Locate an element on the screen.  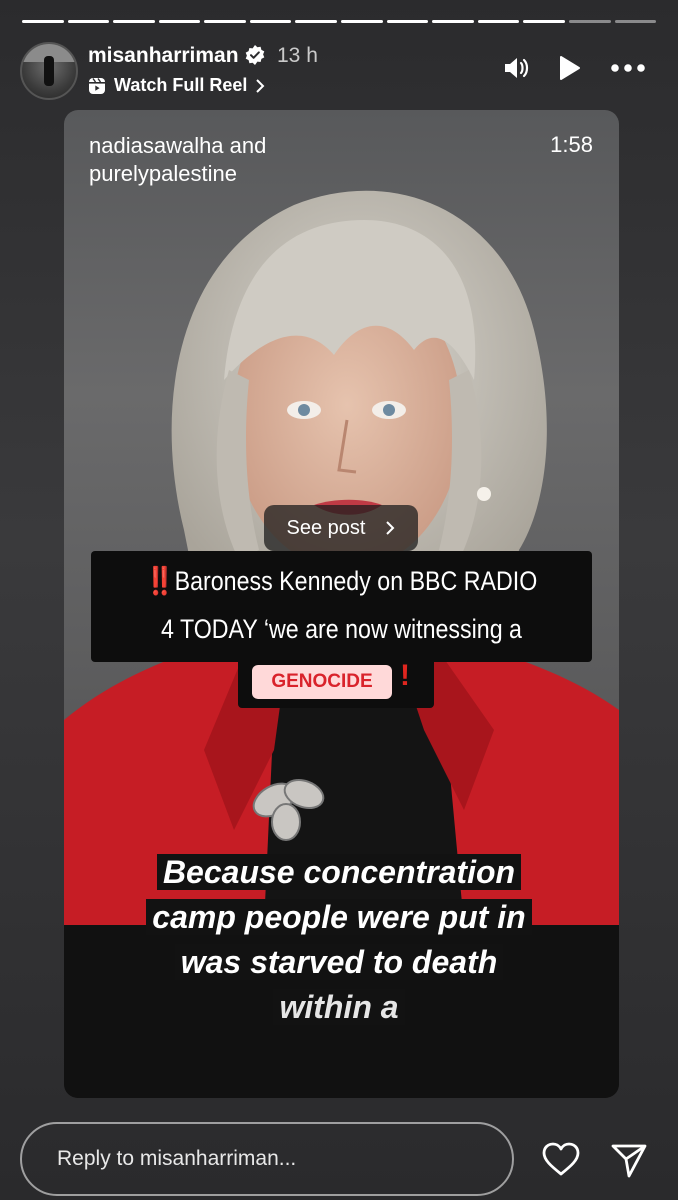
subtitle-line3: was starved to death is located at coordinates (339, 962).